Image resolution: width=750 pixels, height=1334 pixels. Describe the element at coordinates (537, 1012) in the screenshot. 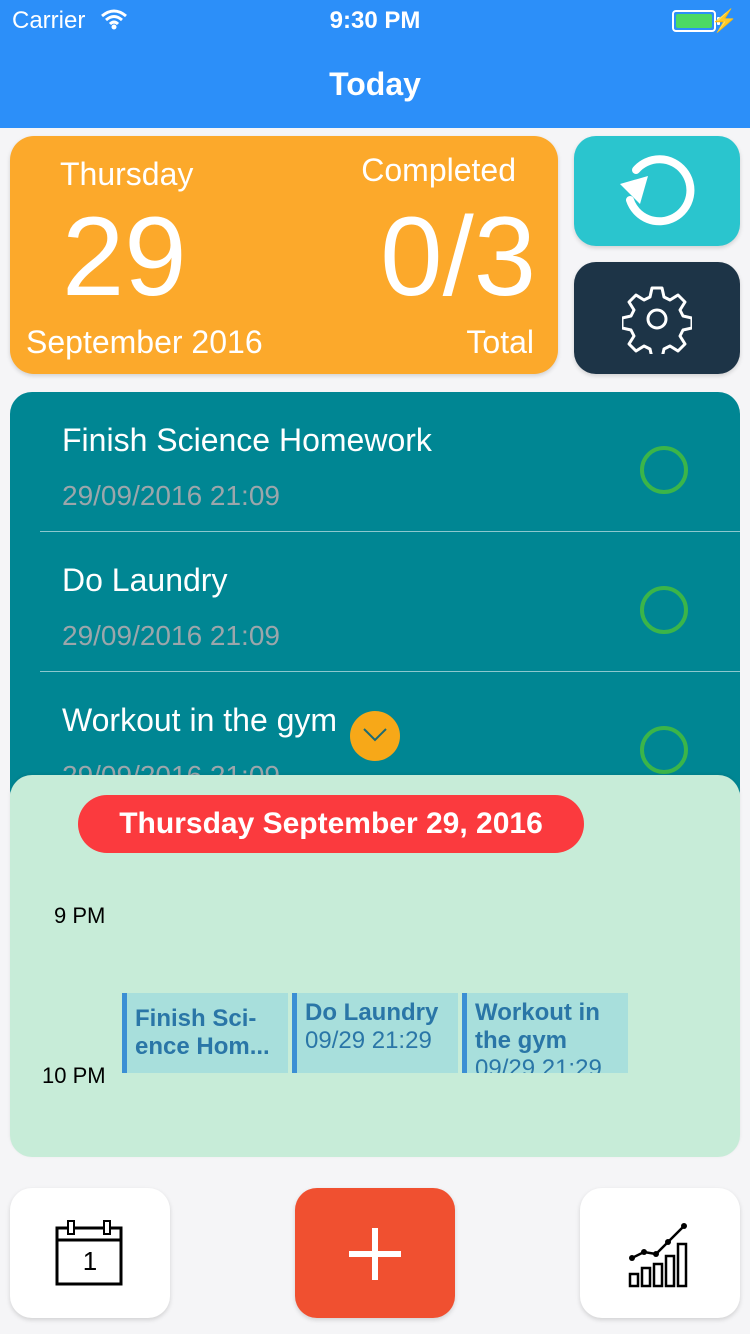

I see `event-title: Workout in` at that location.